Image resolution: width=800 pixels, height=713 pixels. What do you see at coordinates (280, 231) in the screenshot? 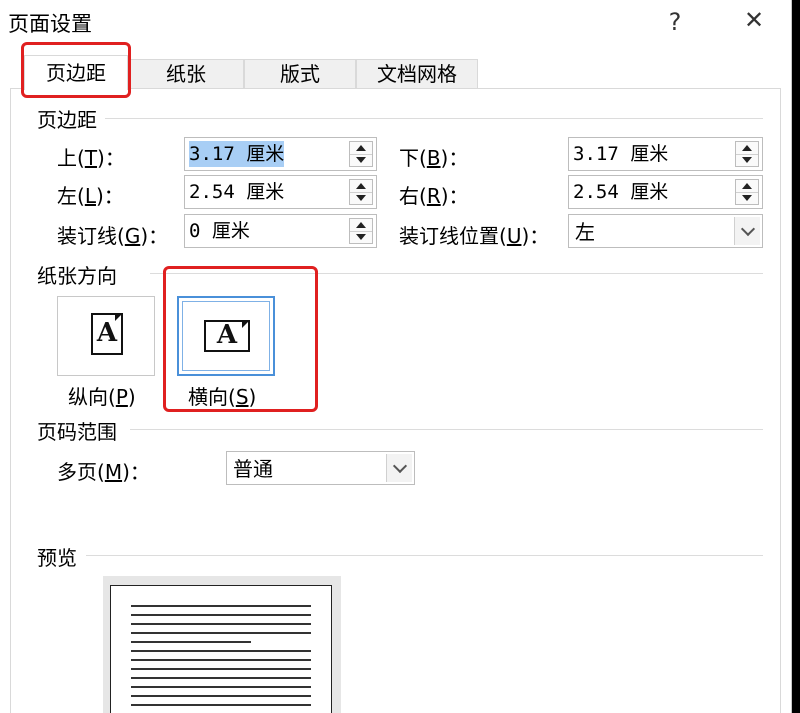
I see `gutter-input: 0 厘米` at bounding box center [280, 231].